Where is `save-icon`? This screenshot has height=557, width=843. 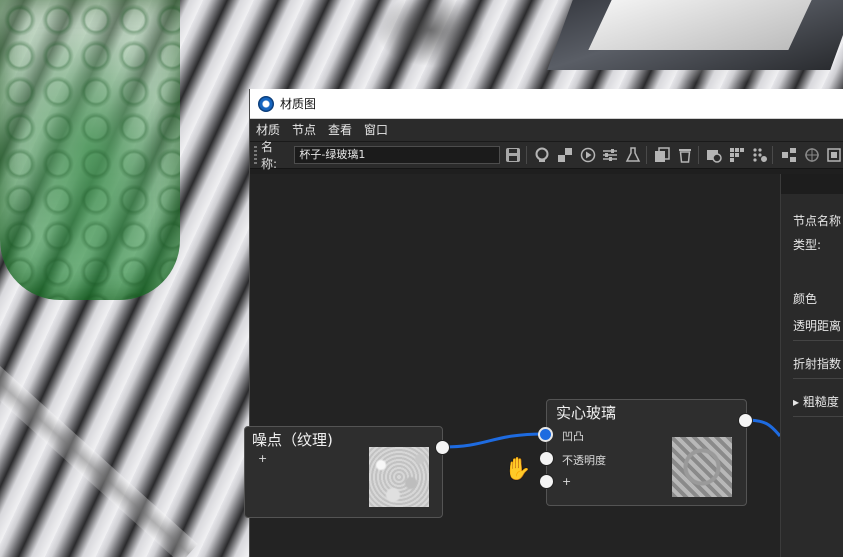 save-icon is located at coordinates (513, 155).